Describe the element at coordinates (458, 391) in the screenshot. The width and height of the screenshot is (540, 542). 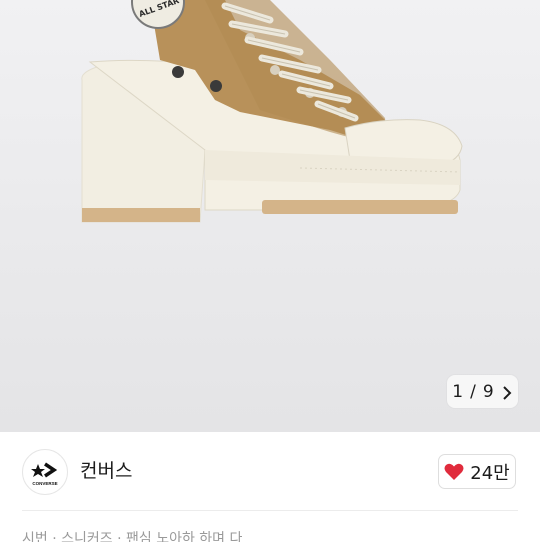
I see `page-current: 1` at that location.